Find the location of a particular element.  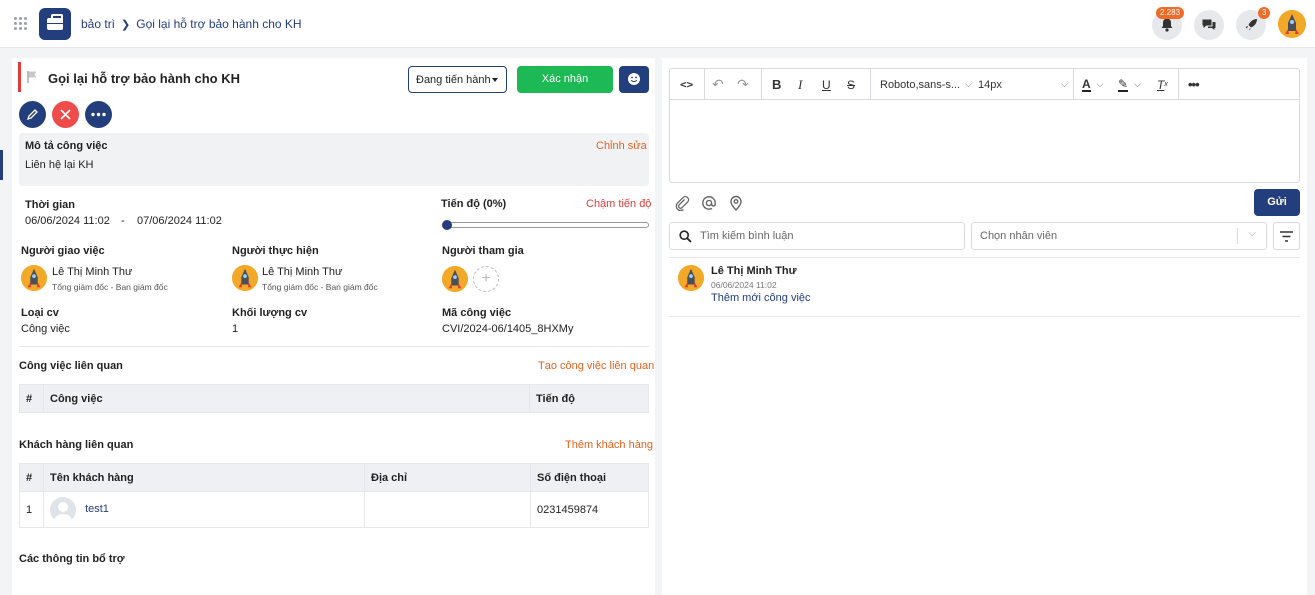

executor-role: Tổng giám đốc - Ban giám đốc is located at coordinates (320, 287).